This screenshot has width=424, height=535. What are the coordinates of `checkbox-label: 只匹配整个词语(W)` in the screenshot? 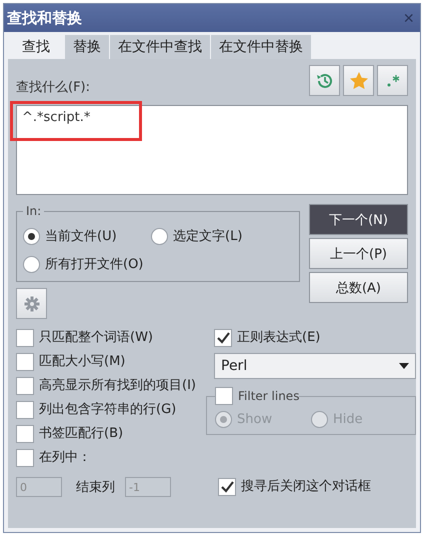 It's located at (96, 338).